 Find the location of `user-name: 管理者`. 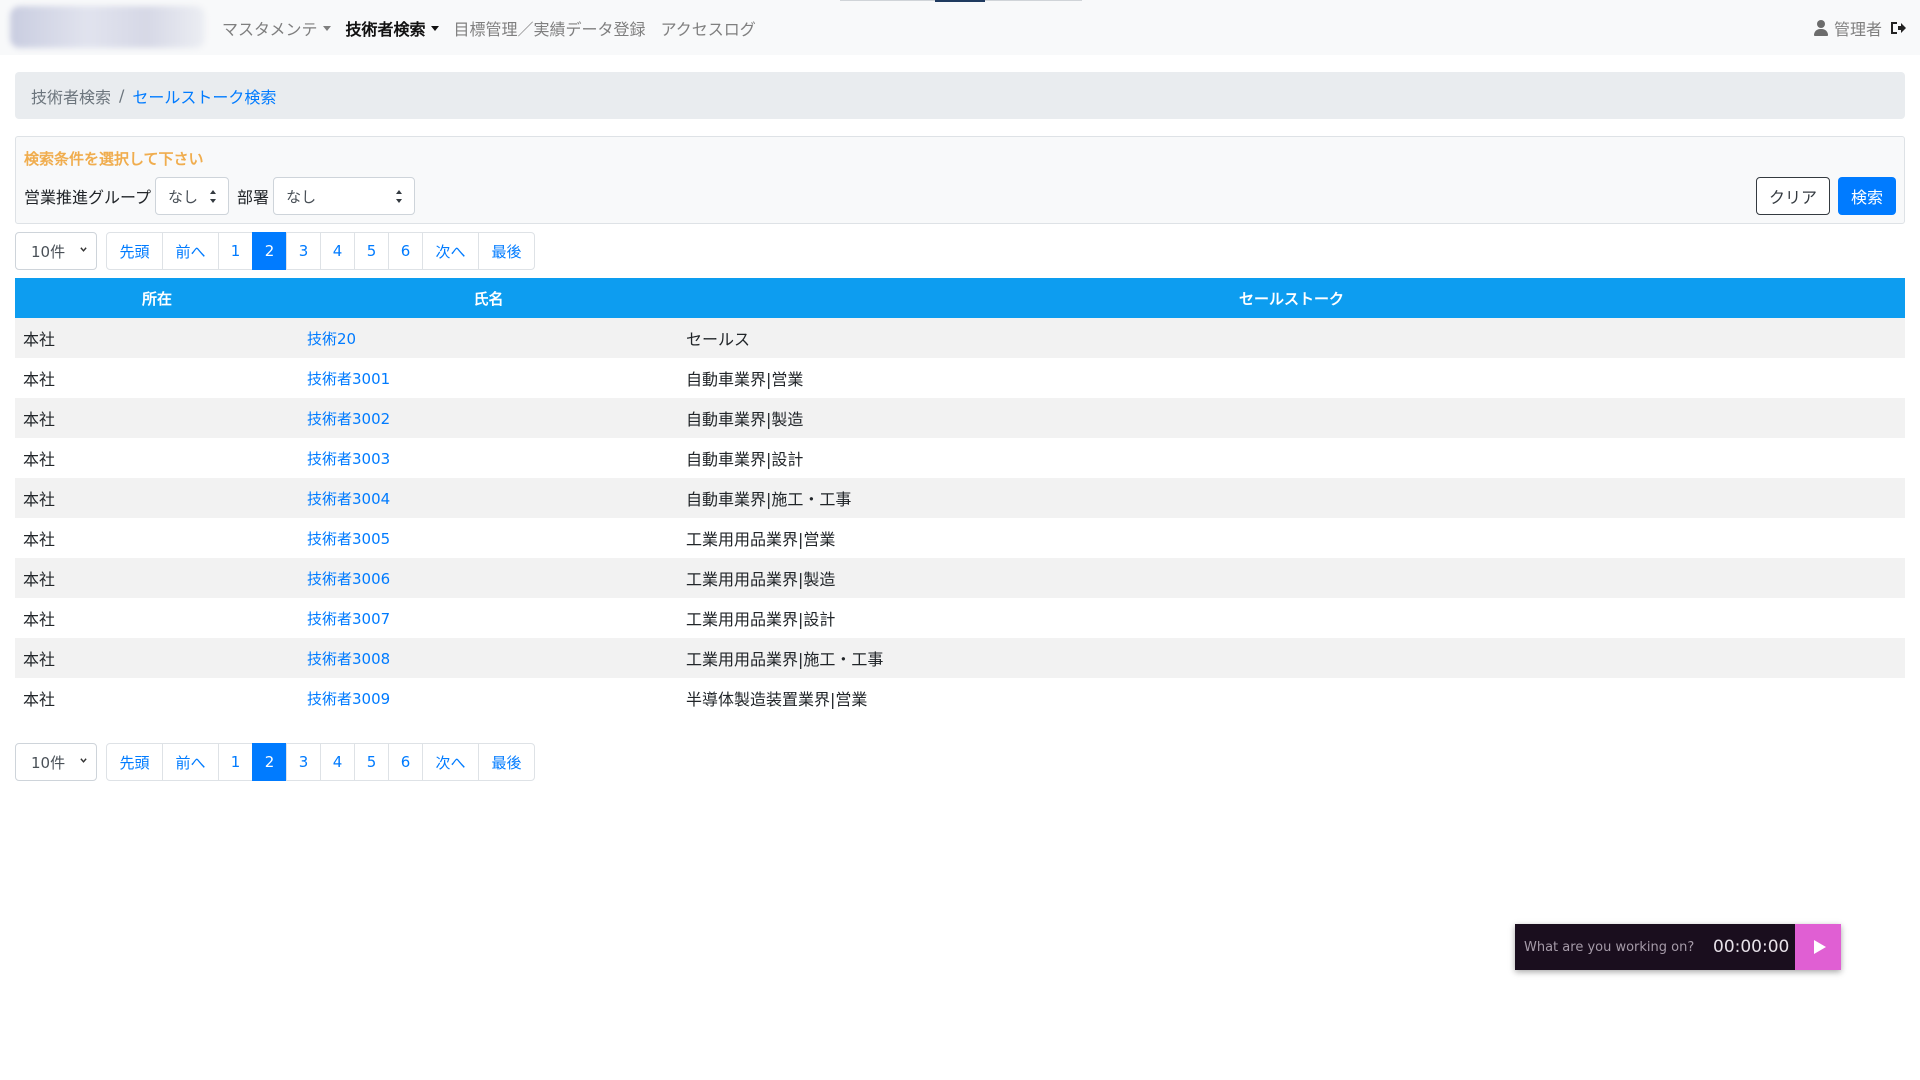

user-name: 管理者 is located at coordinates (1857, 29).